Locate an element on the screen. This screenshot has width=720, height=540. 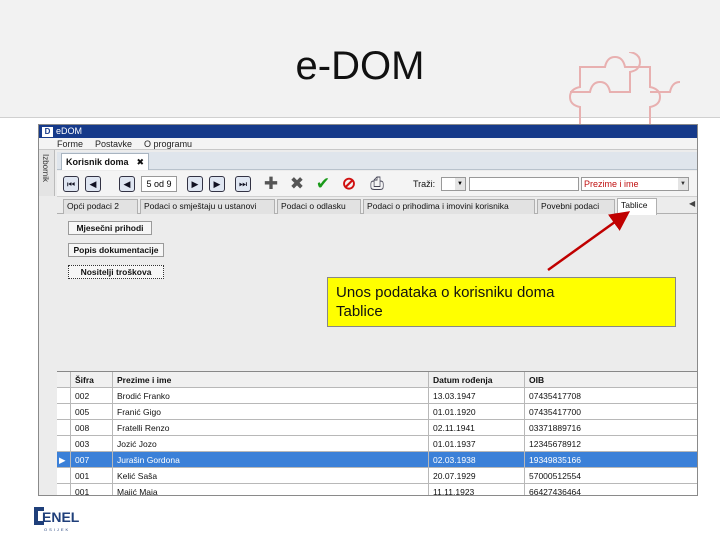
tab-podaci-o-odlasku: Podaci o odlasku is located at coordinates (319, 206).